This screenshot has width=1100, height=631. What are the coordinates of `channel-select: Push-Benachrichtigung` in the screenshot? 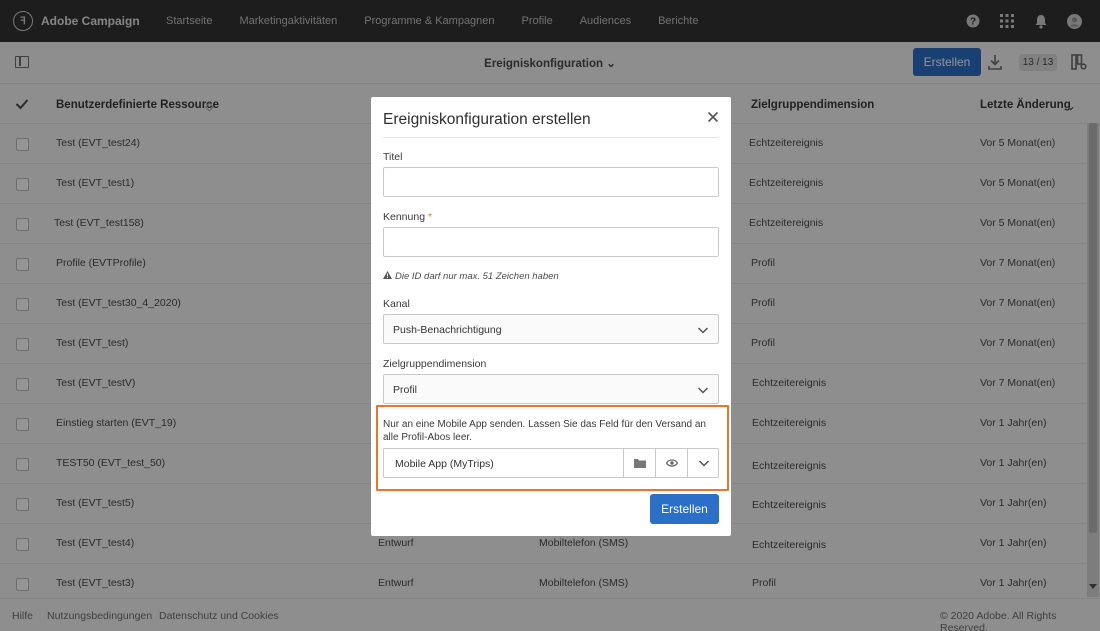 It's located at (551, 329).